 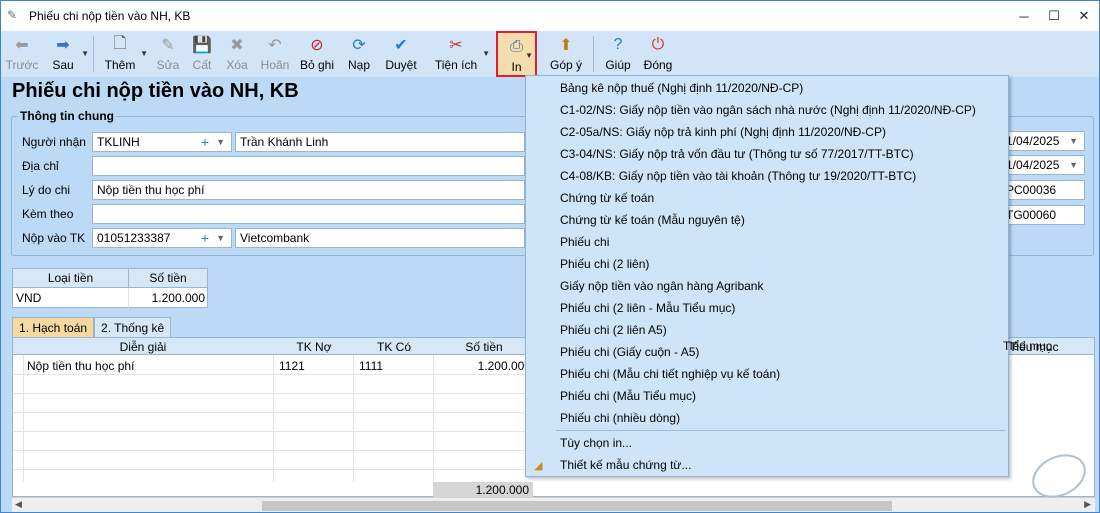 What do you see at coordinates (143, 347) in the screenshot?
I see `desc-header: Diễn giải` at bounding box center [143, 347].